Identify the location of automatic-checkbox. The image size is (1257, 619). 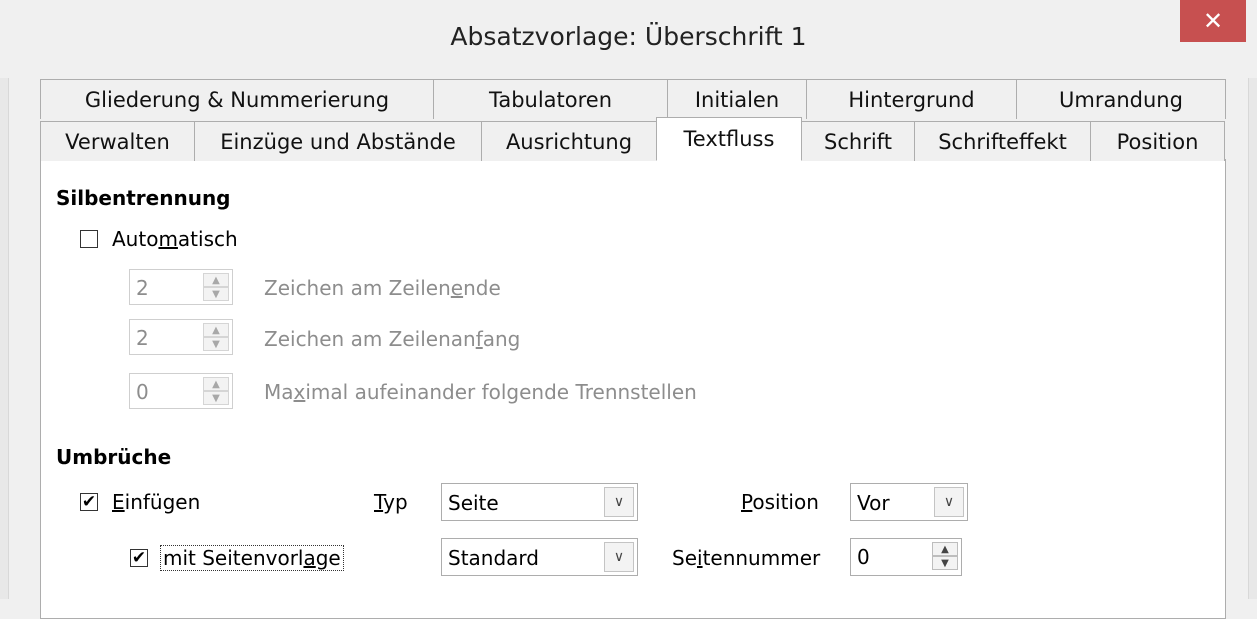
(89, 239).